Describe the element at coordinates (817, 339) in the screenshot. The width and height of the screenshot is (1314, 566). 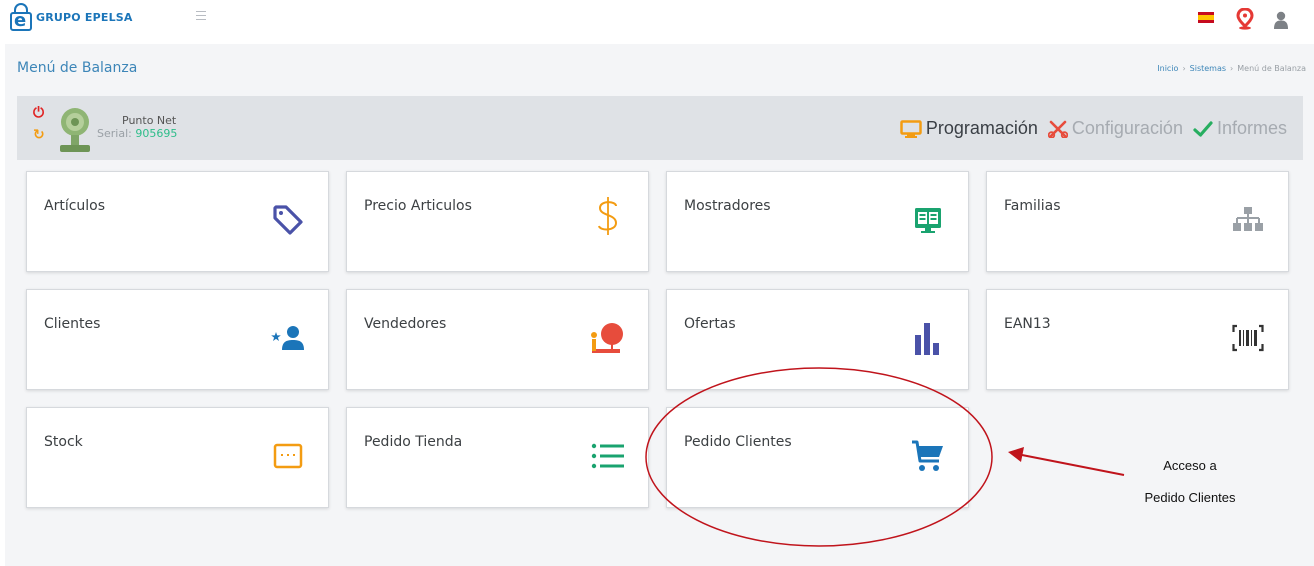
I see `card-ofertas: Ofertas` at that location.